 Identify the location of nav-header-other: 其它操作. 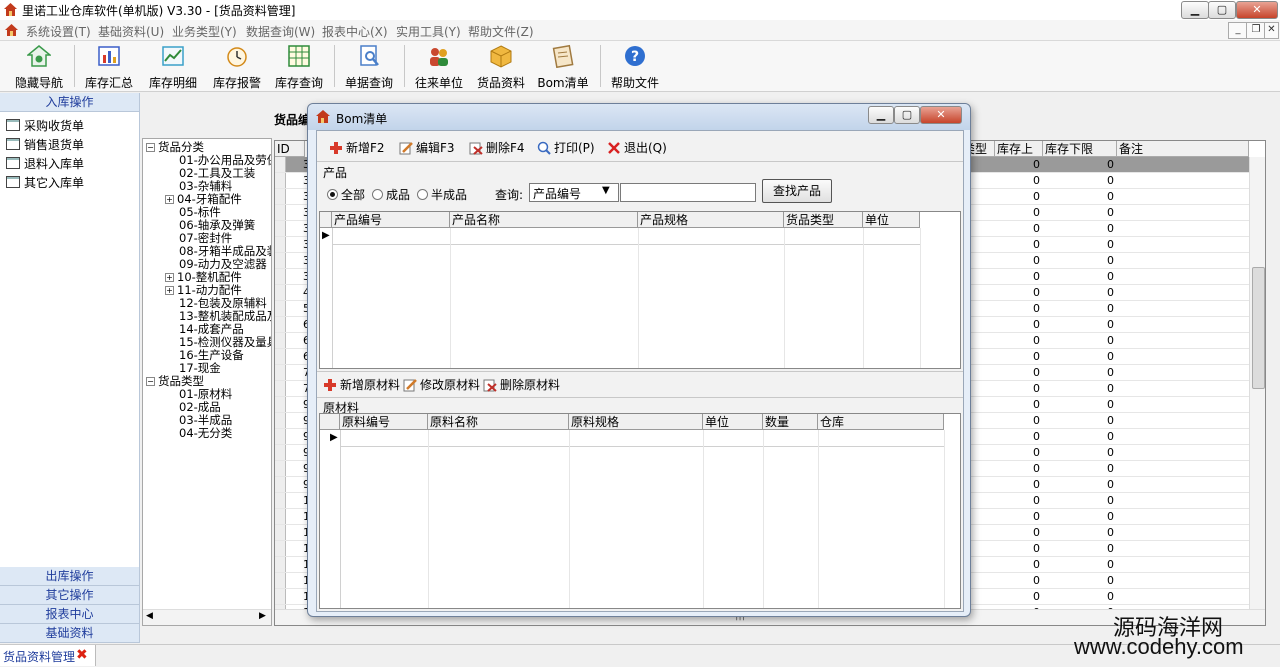
(69, 595).